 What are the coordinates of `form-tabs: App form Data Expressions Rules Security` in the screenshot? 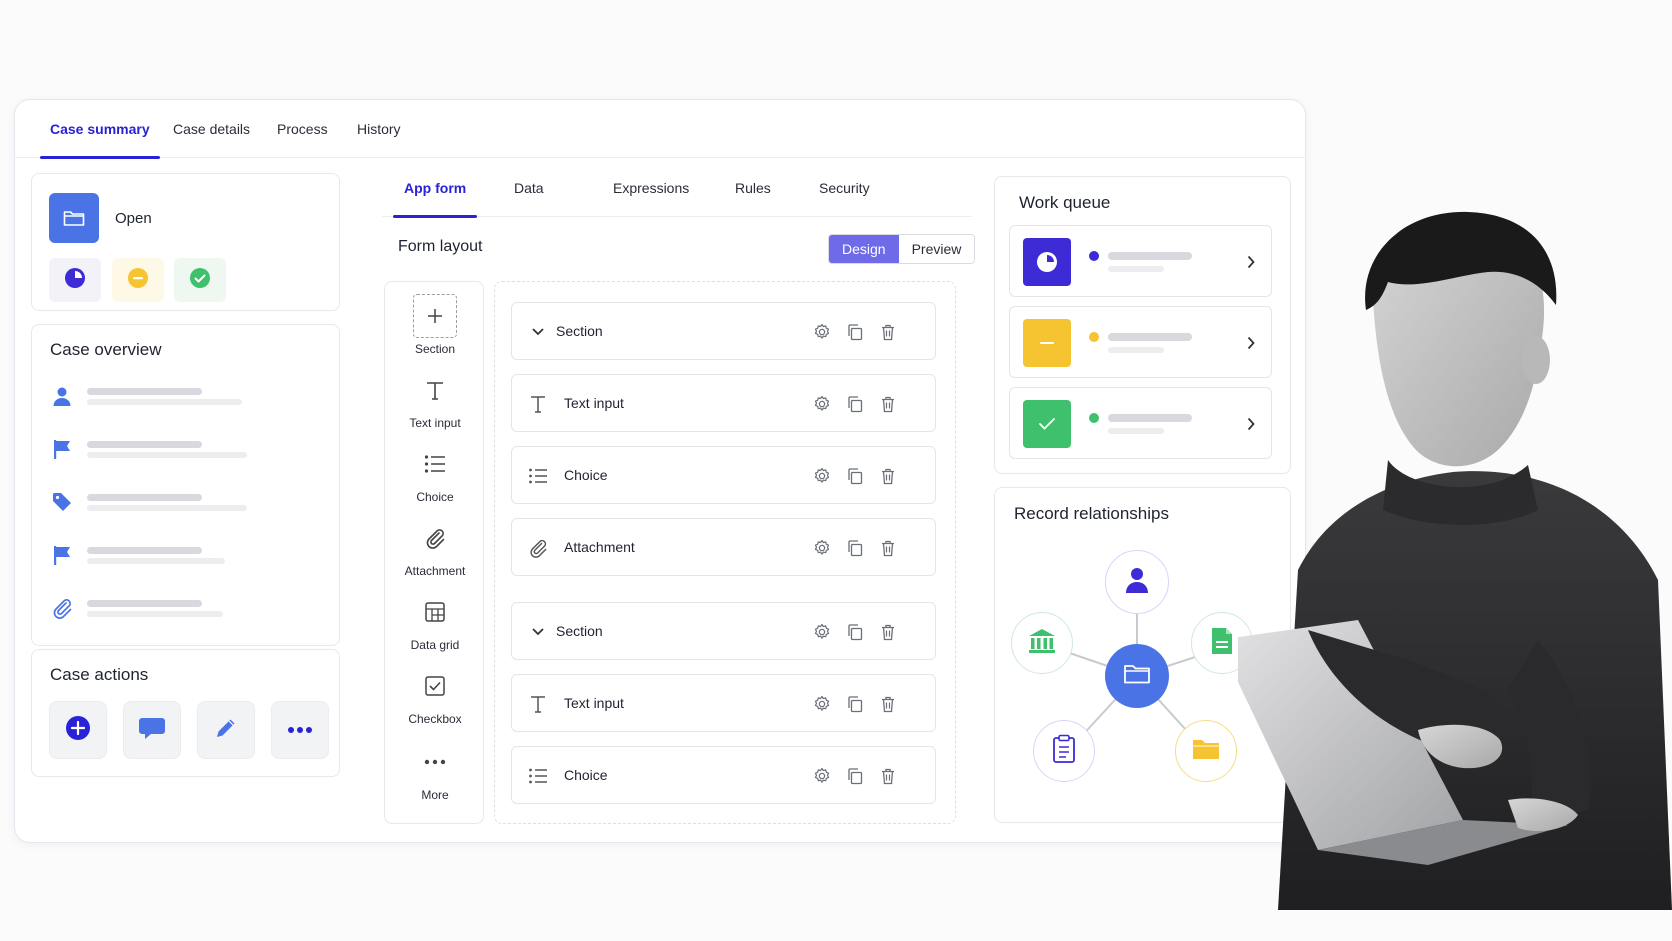 It's located at (677, 188).